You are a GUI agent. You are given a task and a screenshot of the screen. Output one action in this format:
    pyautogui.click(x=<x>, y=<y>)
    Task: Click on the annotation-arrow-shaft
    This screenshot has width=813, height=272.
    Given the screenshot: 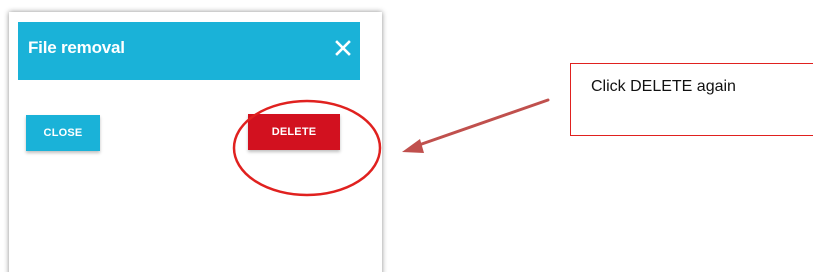 What is the action you would take?
    pyautogui.click(x=482, y=123)
    